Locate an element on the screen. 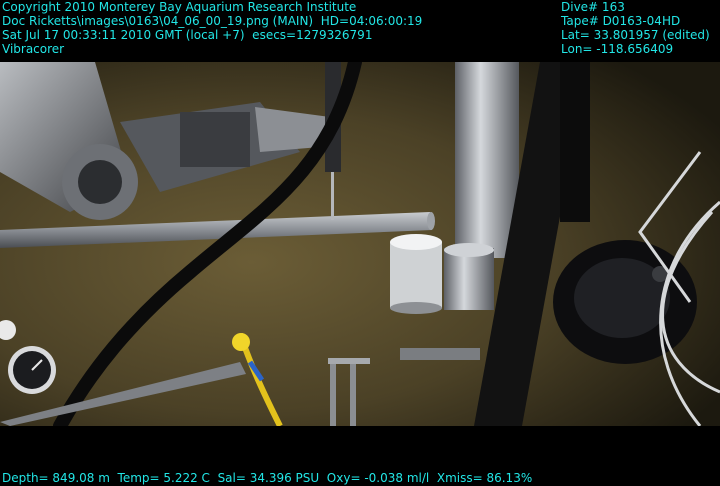 The image size is (720, 486). tool-label: Vibracorer is located at coordinates (33, 49).